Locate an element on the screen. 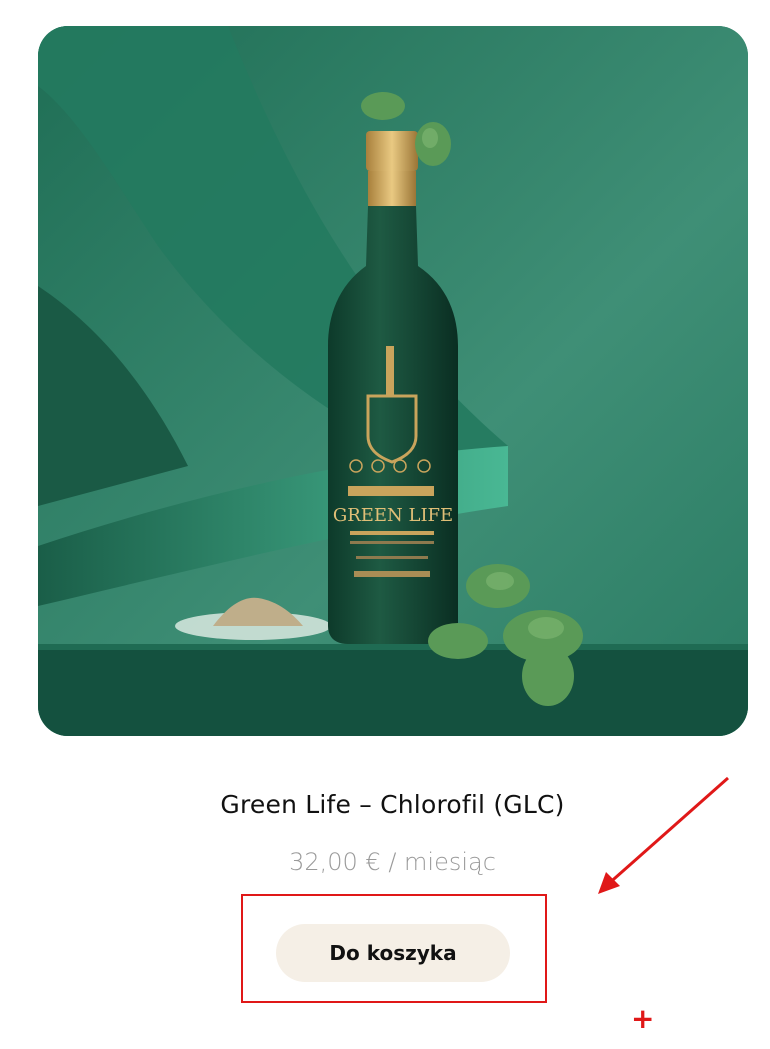 The width and height of the screenshot is (770, 1049). product-title: Green Life – Chlorofil (GLC) is located at coordinates (385, 804).